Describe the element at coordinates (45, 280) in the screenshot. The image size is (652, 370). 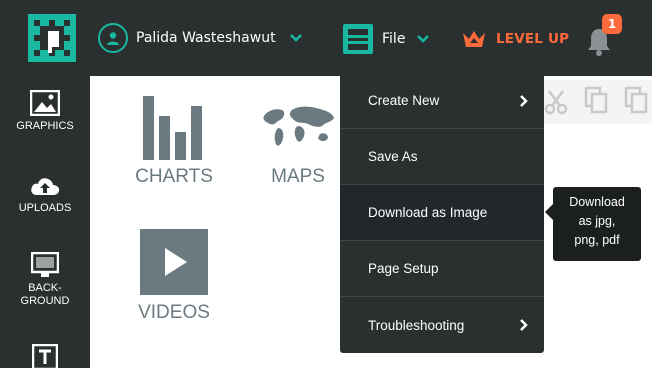
I see `sidebar-item-background: BACK- GROUND` at that location.